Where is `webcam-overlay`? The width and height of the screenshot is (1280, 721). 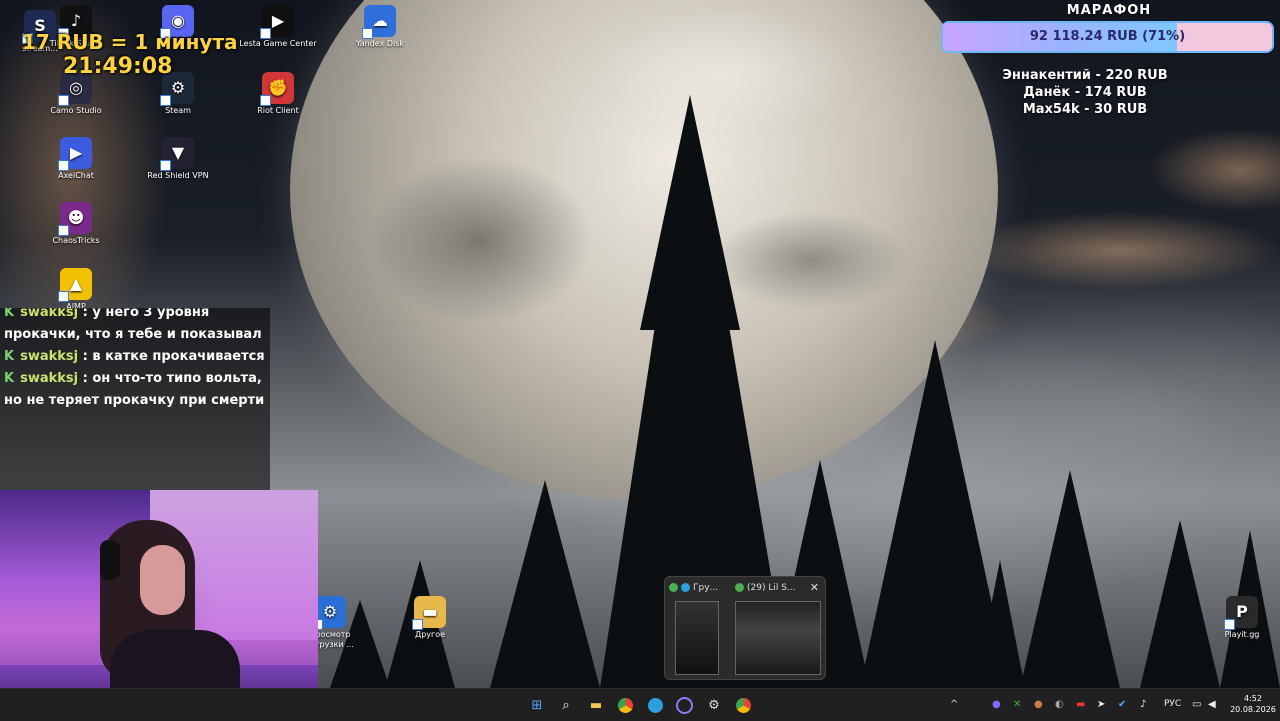 webcam-overlay is located at coordinates (159, 605).